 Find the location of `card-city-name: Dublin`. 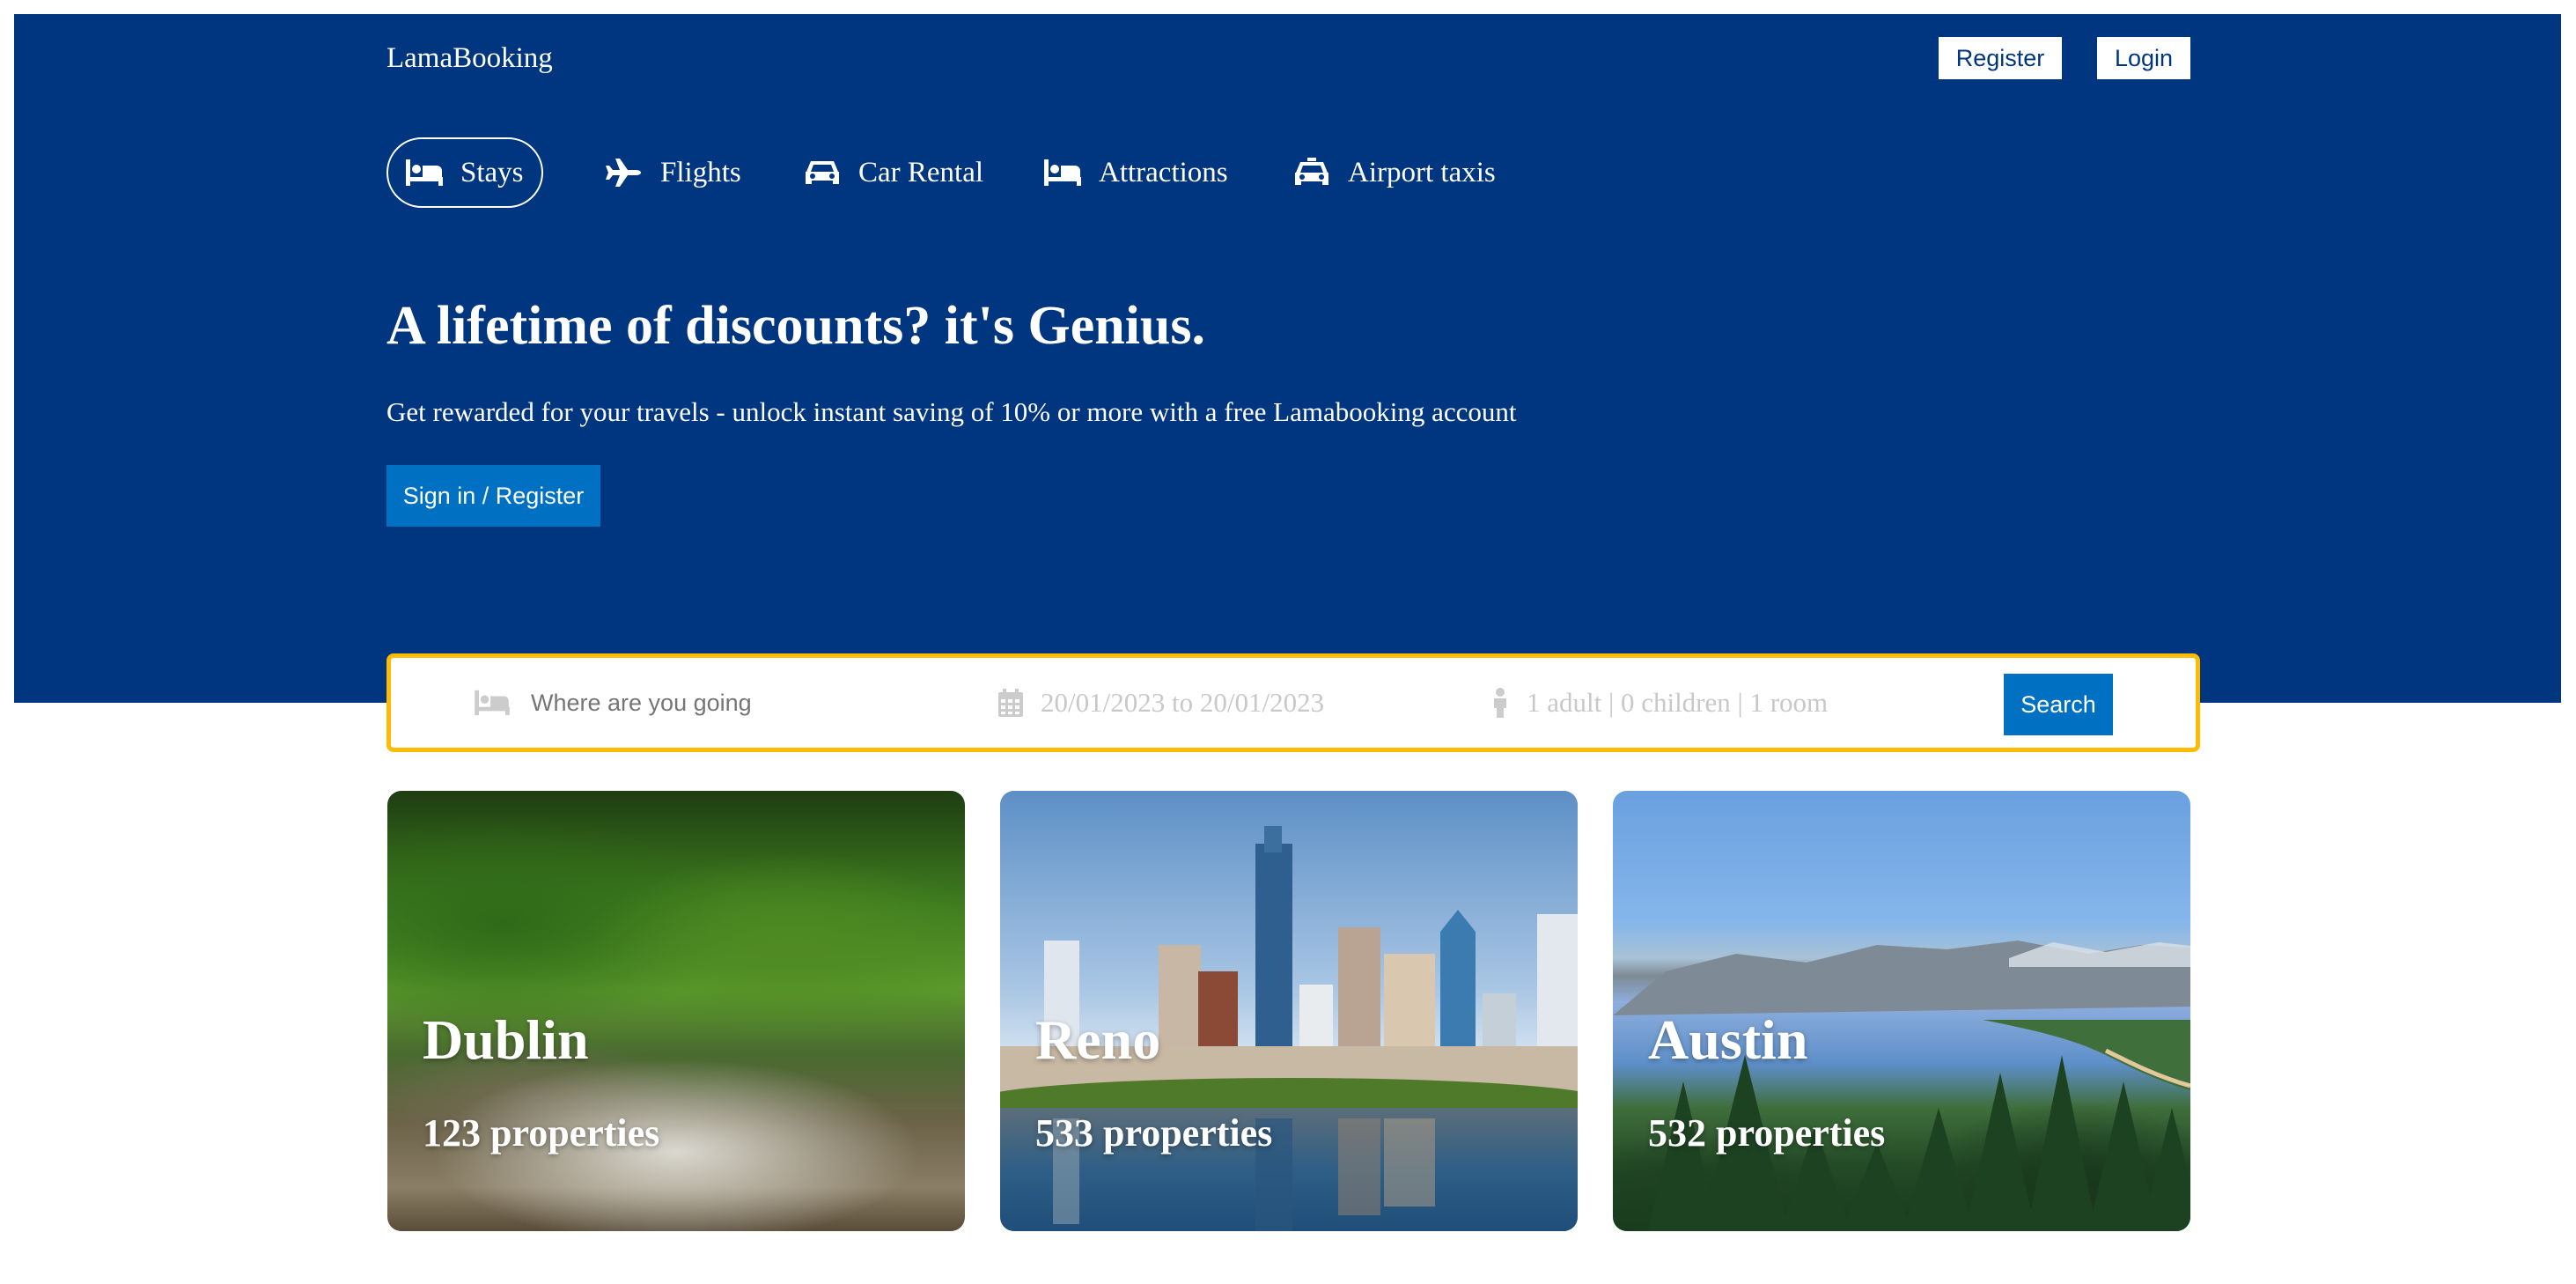

card-city-name: Dublin is located at coordinates (506, 1039).